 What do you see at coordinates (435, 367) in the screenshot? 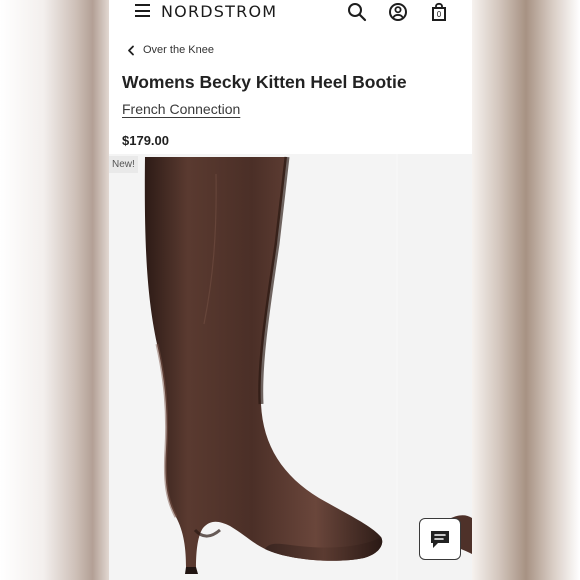
I see `next-product-image-preview` at bounding box center [435, 367].